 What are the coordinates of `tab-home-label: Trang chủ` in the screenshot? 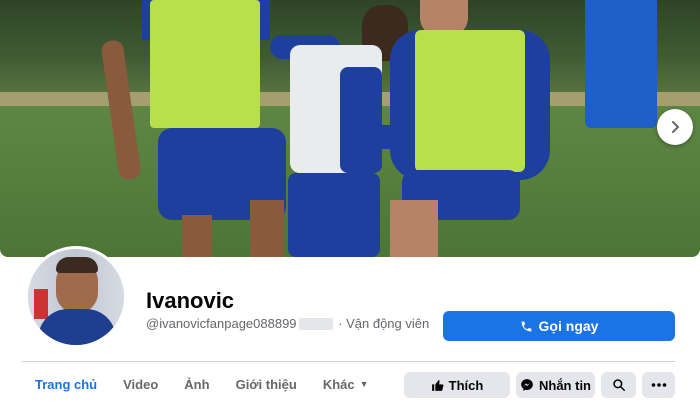 It's located at (66, 384).